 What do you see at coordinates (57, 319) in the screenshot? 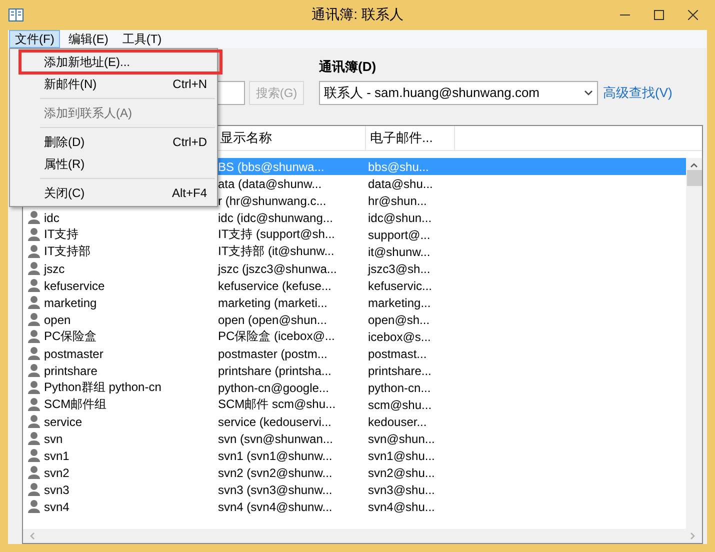
I see `contact-name: open` at bounding box center [57, 319].